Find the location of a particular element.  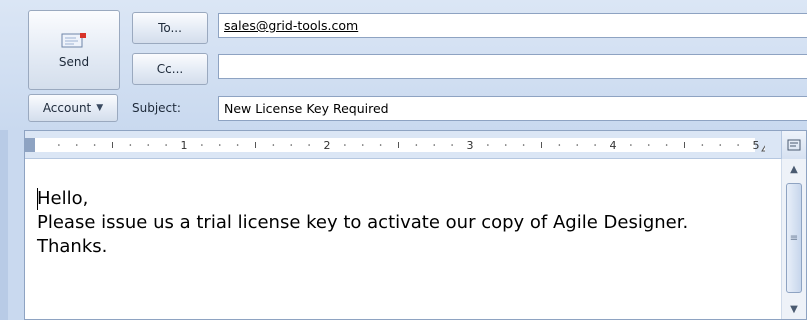

ruler-left-margin is located at coordinates (30, 145).